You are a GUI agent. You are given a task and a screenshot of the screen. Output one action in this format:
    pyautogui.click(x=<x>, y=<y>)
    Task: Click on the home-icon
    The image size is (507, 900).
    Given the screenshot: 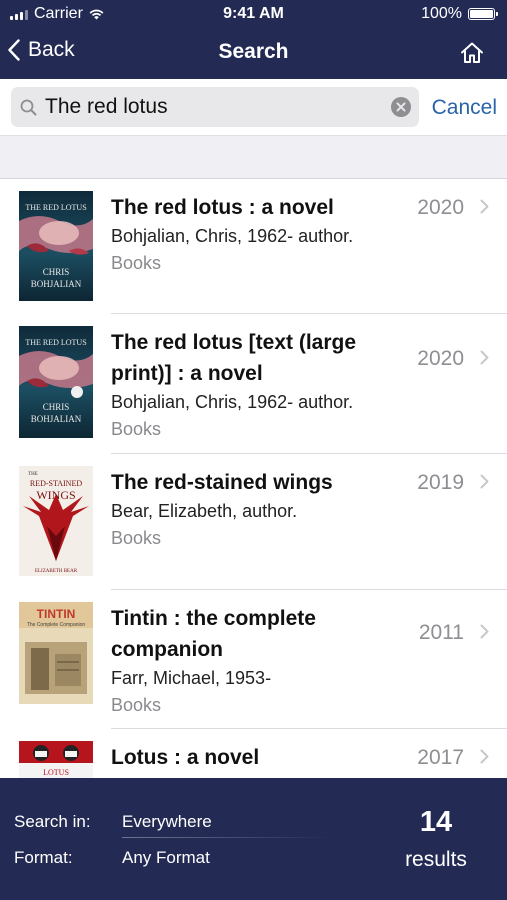 What is the action you would take?
    pyautogui.click(x=472, y=52)
    